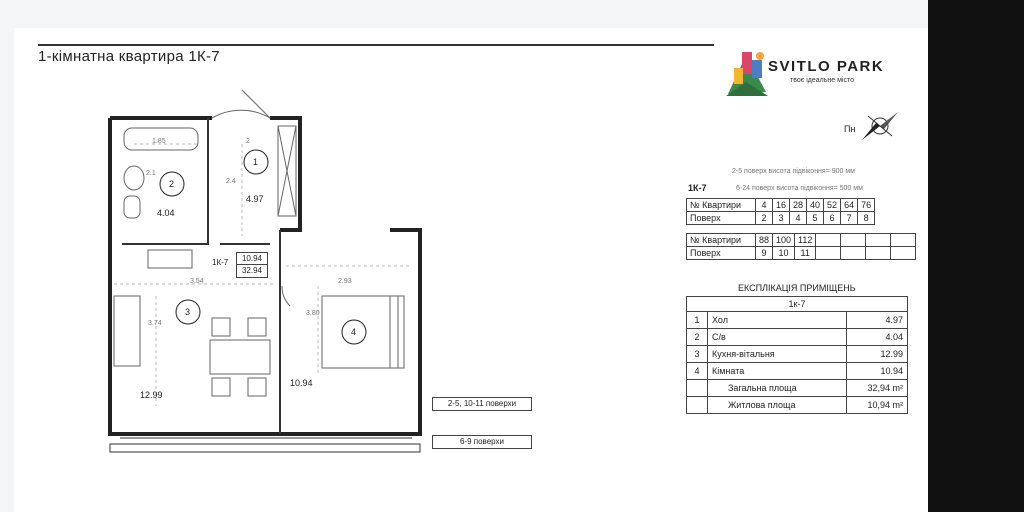 The image size is (1024, 512). Describe the element at coordinates (376, 45) in the screenshot. I see `title-rule` at that location.